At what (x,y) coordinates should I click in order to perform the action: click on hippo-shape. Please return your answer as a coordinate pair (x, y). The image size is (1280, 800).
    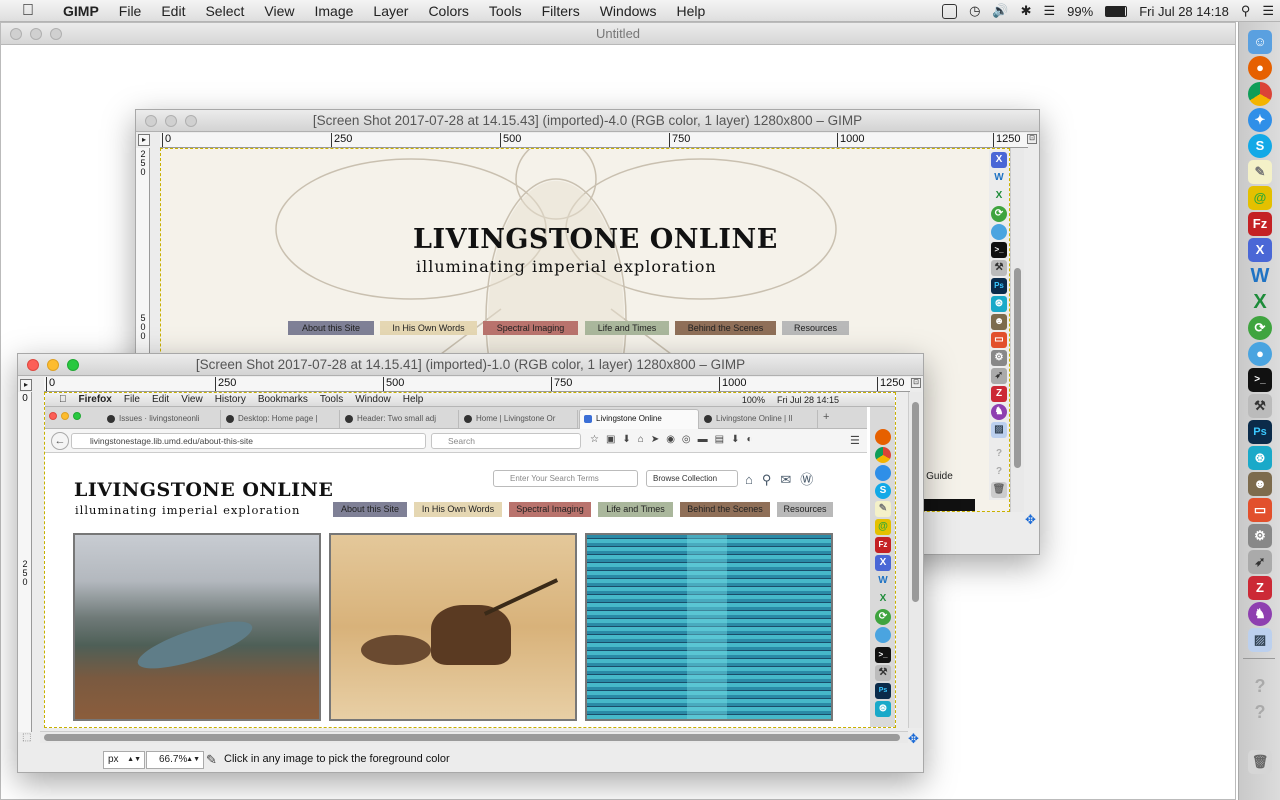
    Looking at the image, I should click on (396, 650).